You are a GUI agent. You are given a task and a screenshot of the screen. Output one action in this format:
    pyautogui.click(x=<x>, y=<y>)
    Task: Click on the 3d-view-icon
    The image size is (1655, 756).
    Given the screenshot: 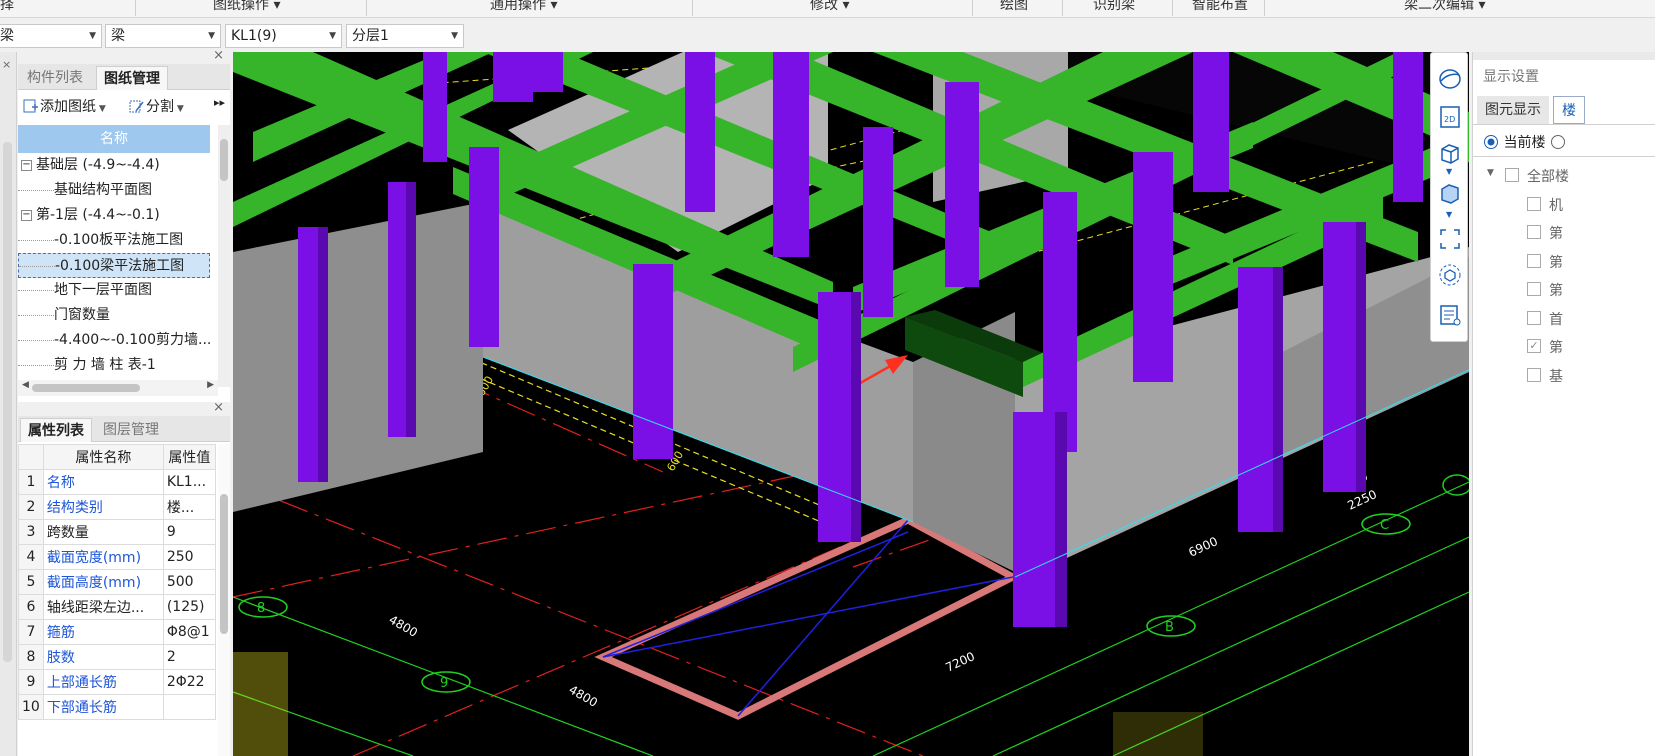 What is the action you would take?
    pyautogui.click(x=1450, y=153)
    